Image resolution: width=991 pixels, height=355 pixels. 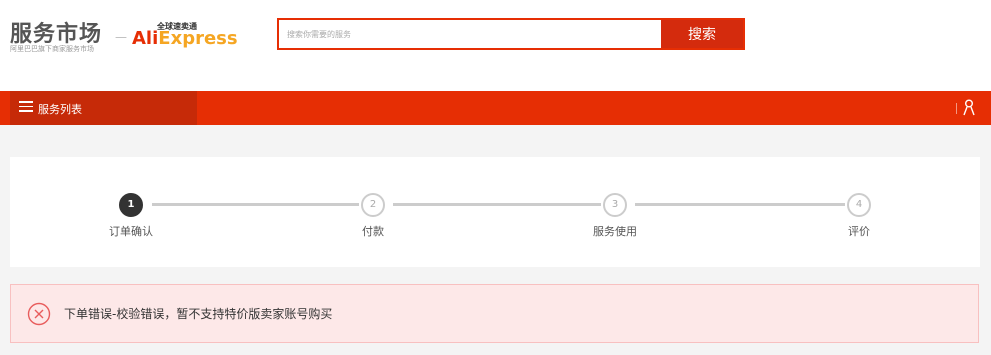 I want to click on nav-tab-service-list: 服务列表, so click(x=103, y=108).